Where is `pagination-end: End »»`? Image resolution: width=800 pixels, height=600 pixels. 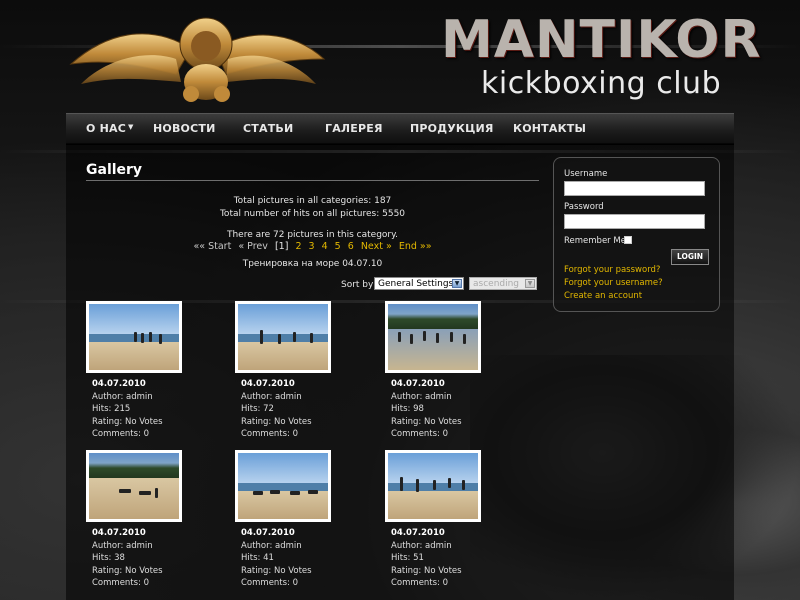 pagination-end: End »» is located at coordinates (415, 246).